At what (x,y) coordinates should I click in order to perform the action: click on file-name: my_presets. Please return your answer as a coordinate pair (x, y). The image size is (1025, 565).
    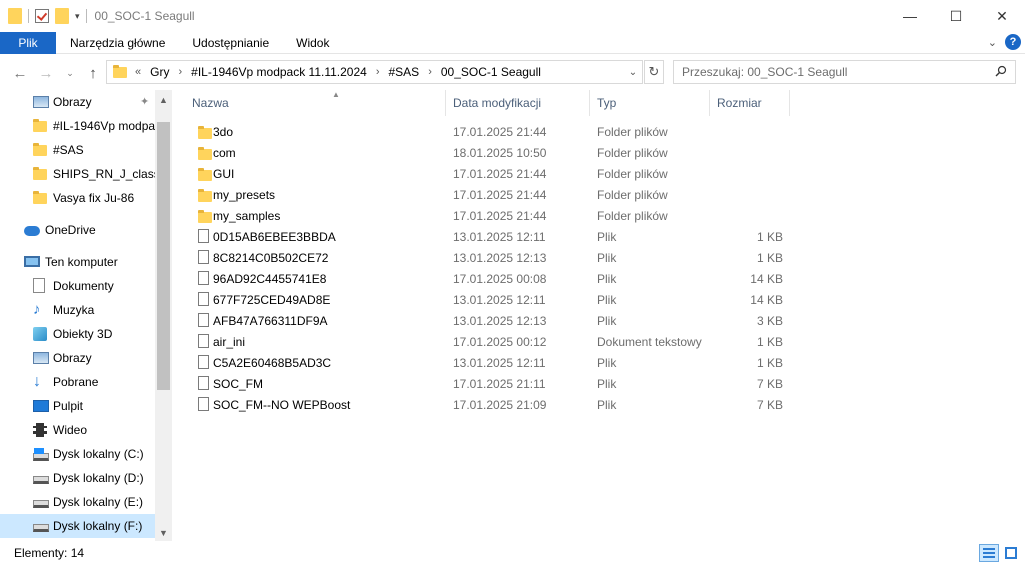
    Looking at the image, I should click on (244, 195).